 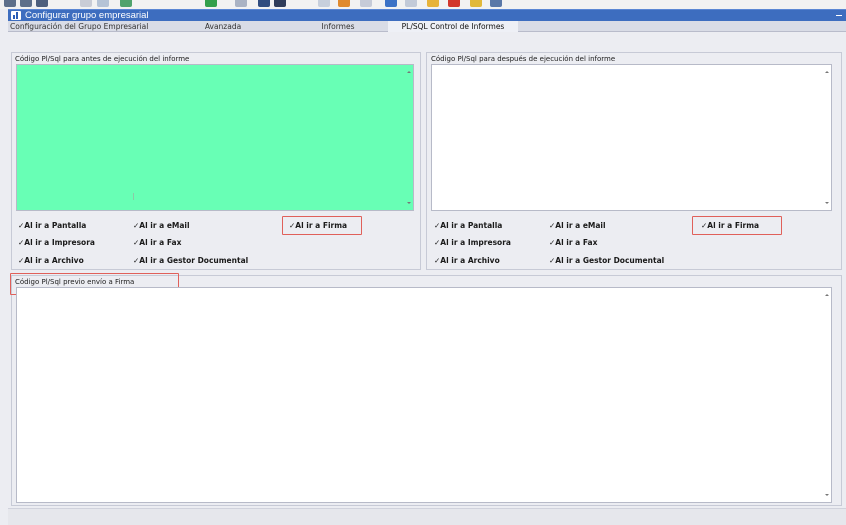 I want to click on edit-icon, so click(x=86, y=3).